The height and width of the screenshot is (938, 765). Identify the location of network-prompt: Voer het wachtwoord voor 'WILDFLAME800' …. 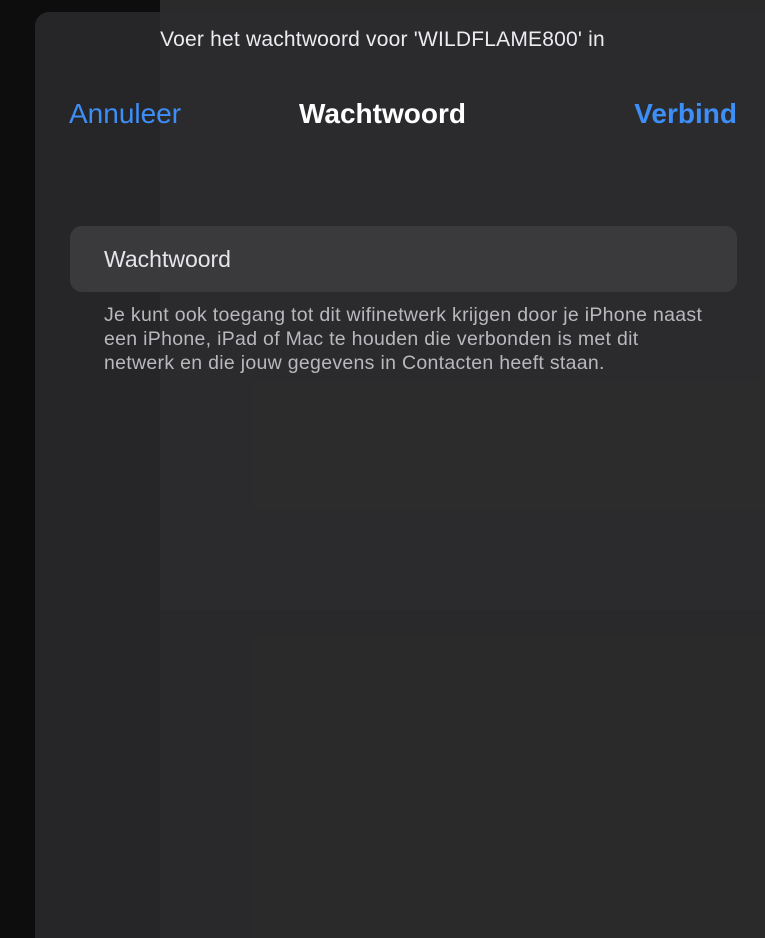
(382, 39).